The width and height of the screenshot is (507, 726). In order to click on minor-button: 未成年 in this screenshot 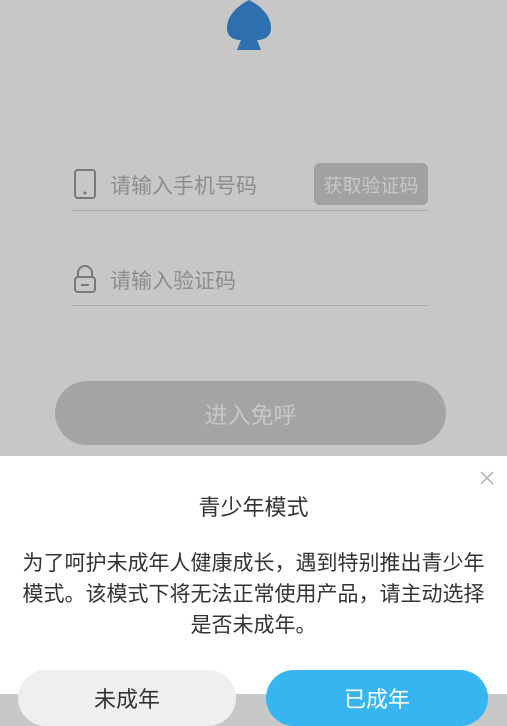, I will do `click(127, 698)`.